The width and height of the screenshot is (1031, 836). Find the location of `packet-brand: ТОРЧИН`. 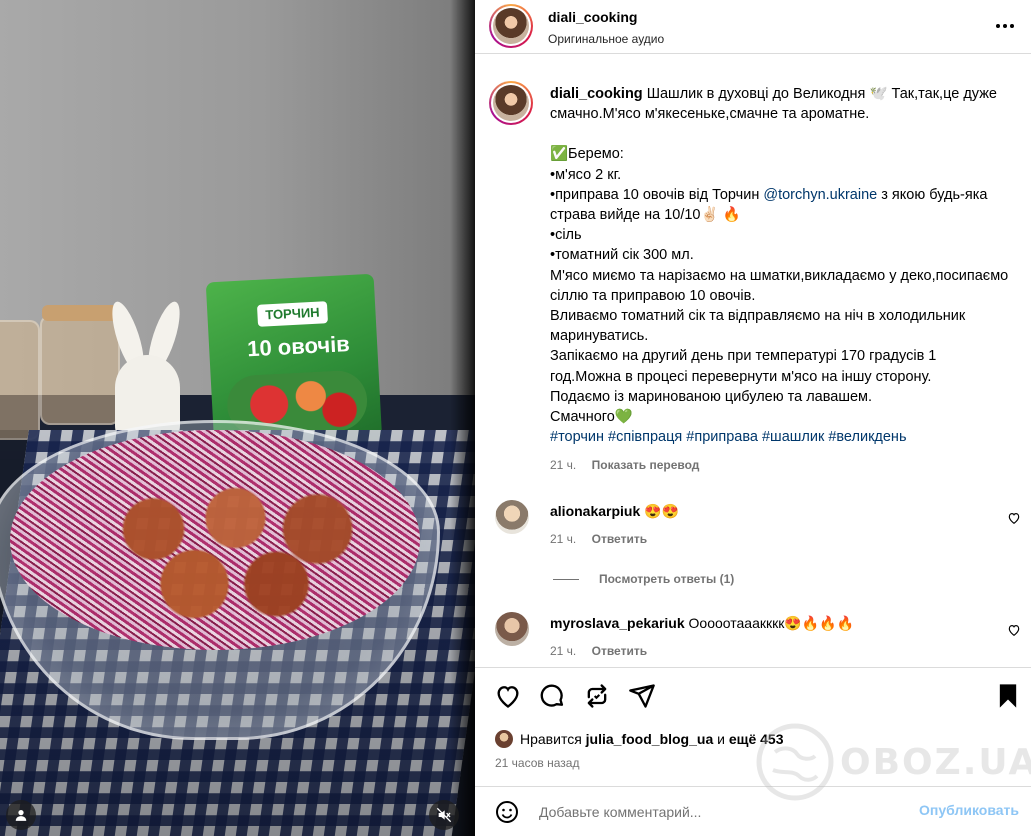

packet-brand: ТОРЧИН is located at coordinates (292, 314).